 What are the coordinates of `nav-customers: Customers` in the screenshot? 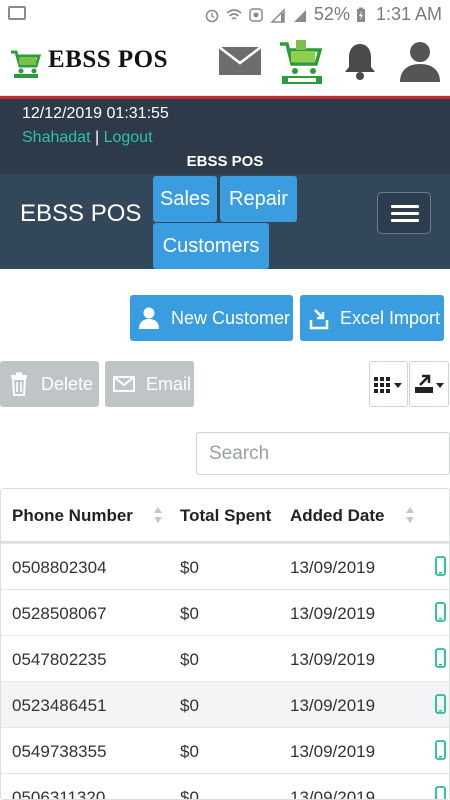 It's located at (211, 246).